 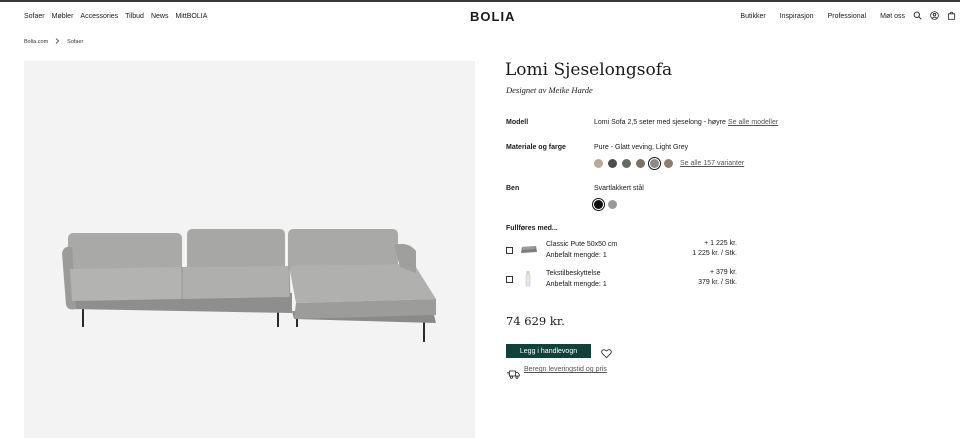 What do you see at coordinates (619, 188) in the screenshot?
I see `legs-value: Svartlakkert stål` at bounding box center [619, 188].